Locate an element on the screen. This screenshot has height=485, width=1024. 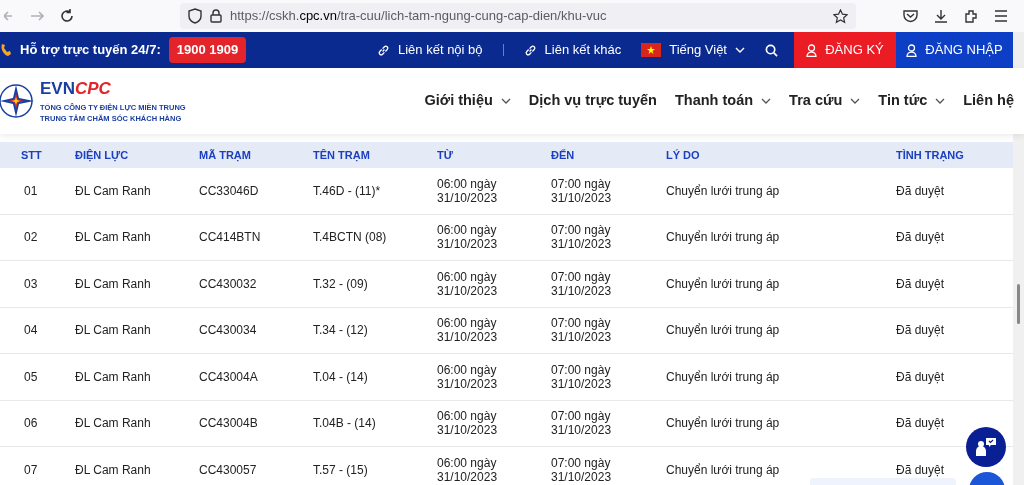
support-chat-icon is located at coordinates (986, 447).